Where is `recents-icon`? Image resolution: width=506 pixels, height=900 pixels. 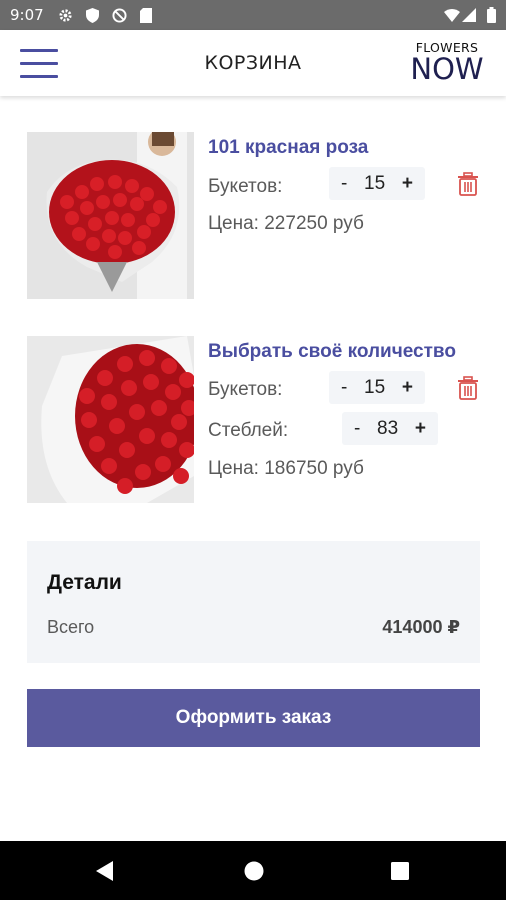 recents-icon is located at coordinates (400, 873).